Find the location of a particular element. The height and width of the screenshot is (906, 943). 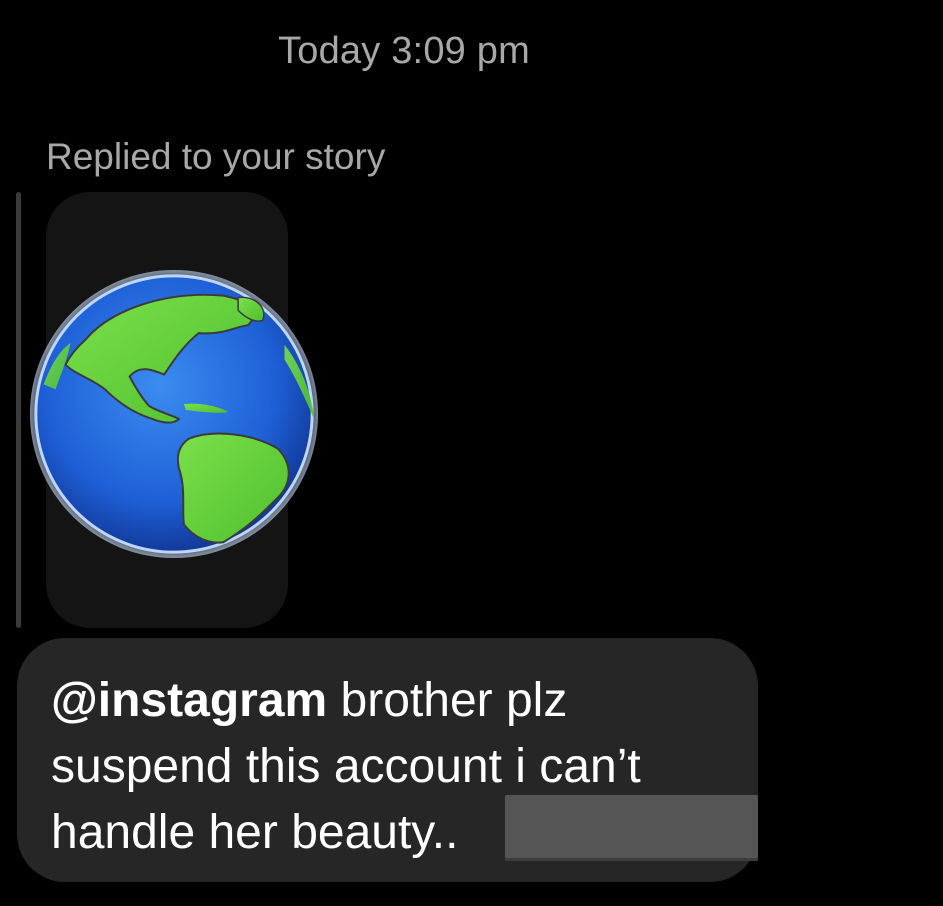

globe-americas-icon is located at coordinates (174, 414).